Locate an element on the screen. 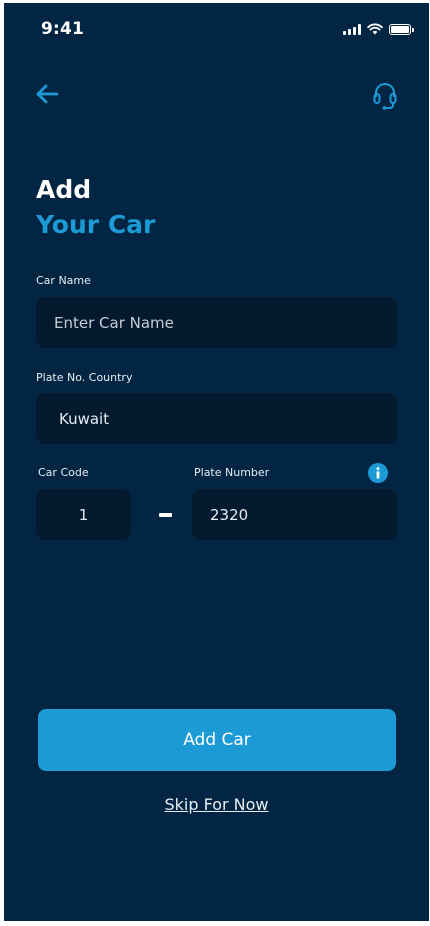 Image resolution: width=430 pixels, height=926 pixels. info-icon is located at coordinates (378, 473).